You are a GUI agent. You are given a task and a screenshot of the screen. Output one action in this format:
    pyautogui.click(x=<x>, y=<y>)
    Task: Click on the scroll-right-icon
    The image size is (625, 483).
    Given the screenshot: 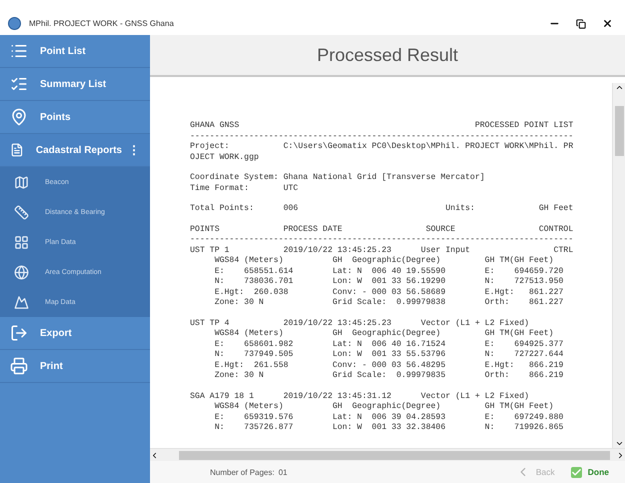 What is the action you would take?
    pyautogui.click(x=620, y=455)
    